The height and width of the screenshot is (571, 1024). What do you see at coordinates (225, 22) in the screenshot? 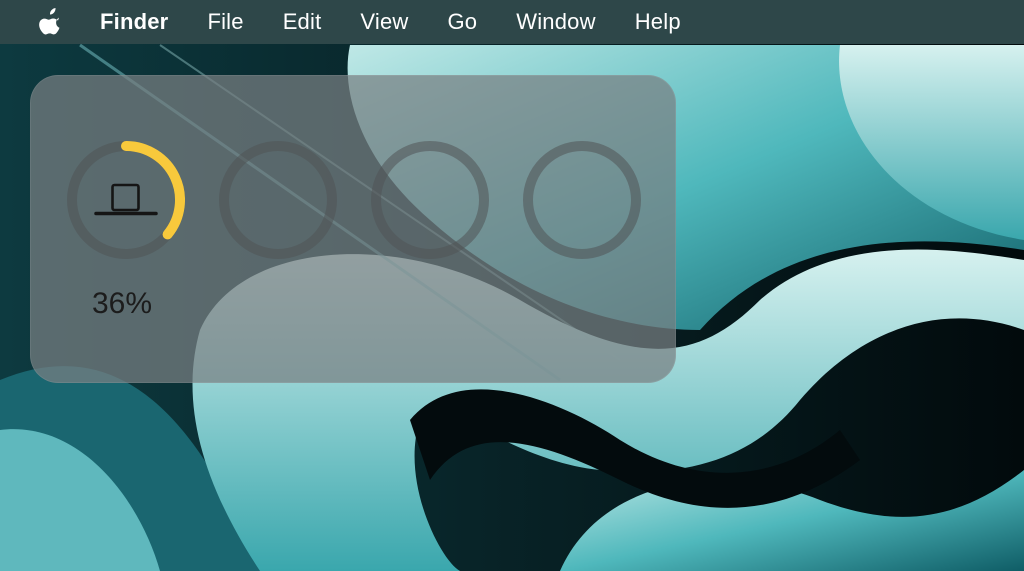
I see `menu-file: File` at bounding box center [225, 22].